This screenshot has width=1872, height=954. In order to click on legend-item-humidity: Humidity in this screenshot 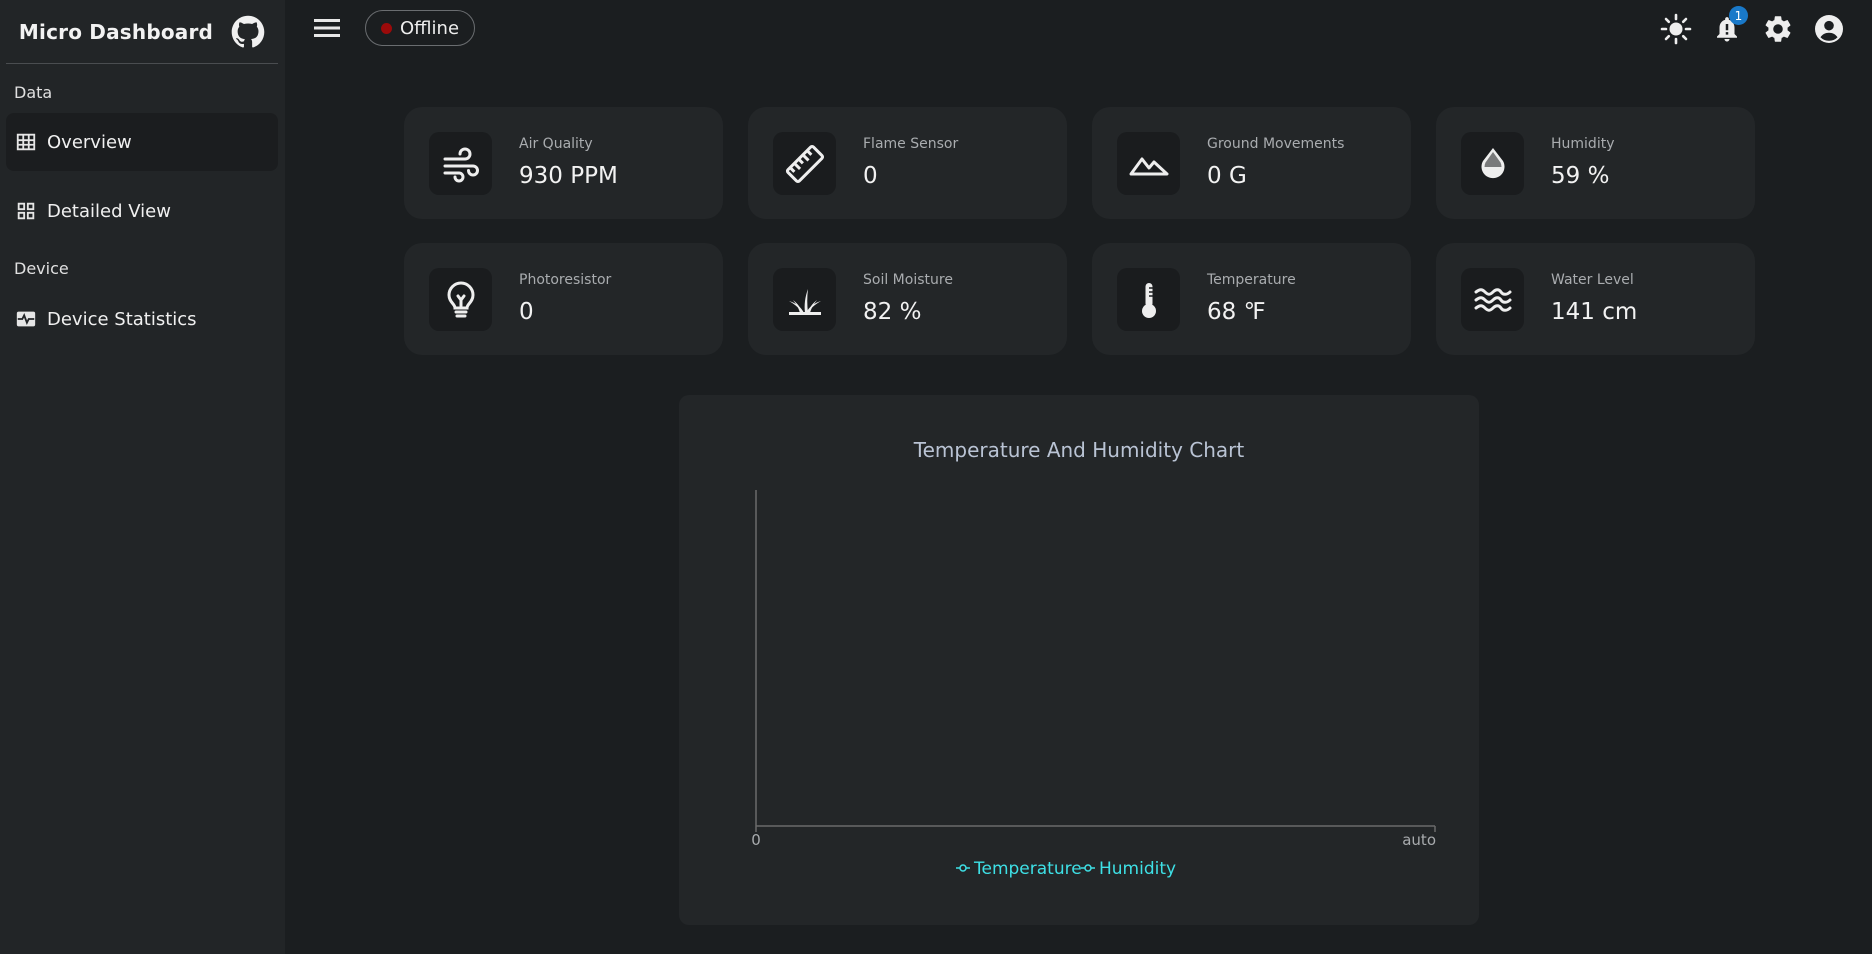, I will do `click(1128, 869)`.